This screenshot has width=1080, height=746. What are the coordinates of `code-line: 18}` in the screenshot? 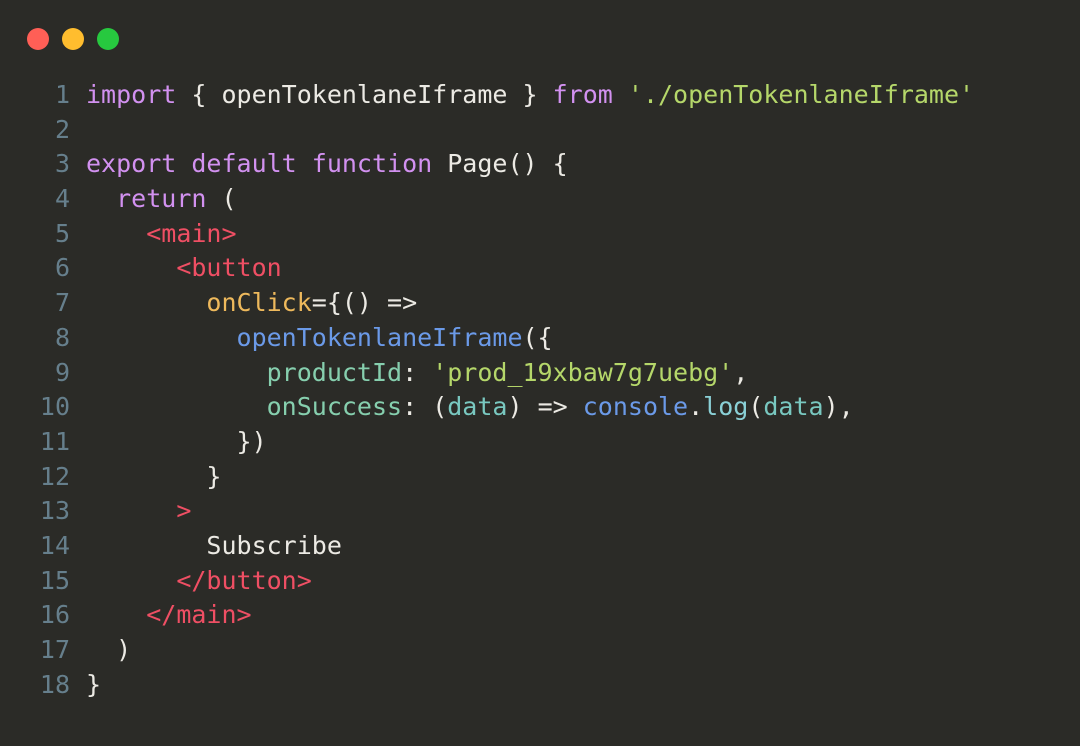 It's located at (542, 685).